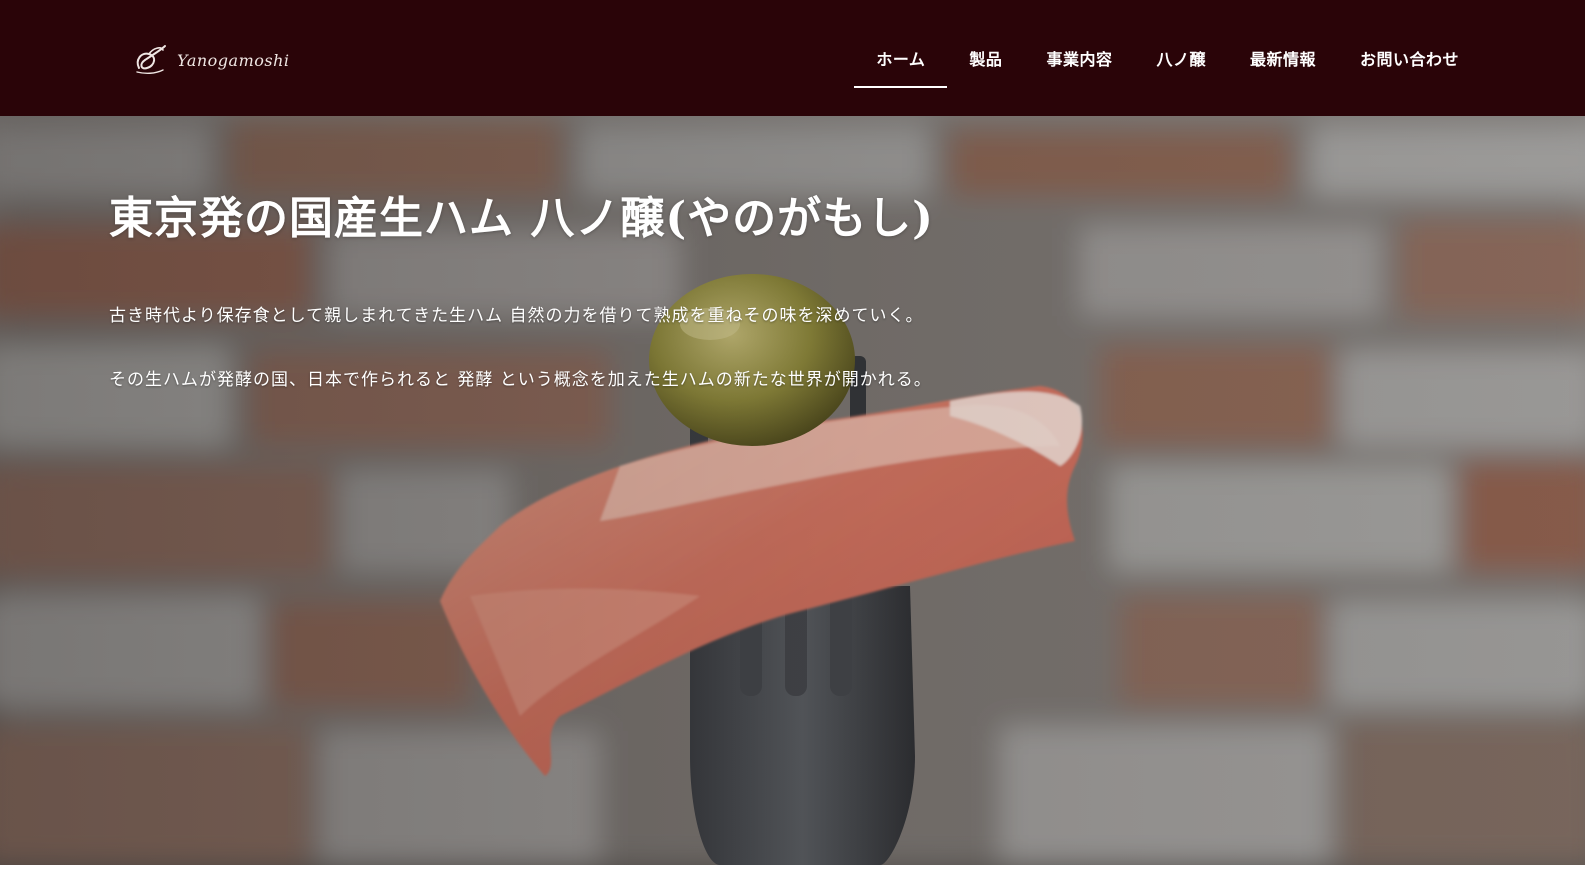 The image size is (1585, 892). I want to click on site-logo: Yanogamoshi, so click(210, 60).